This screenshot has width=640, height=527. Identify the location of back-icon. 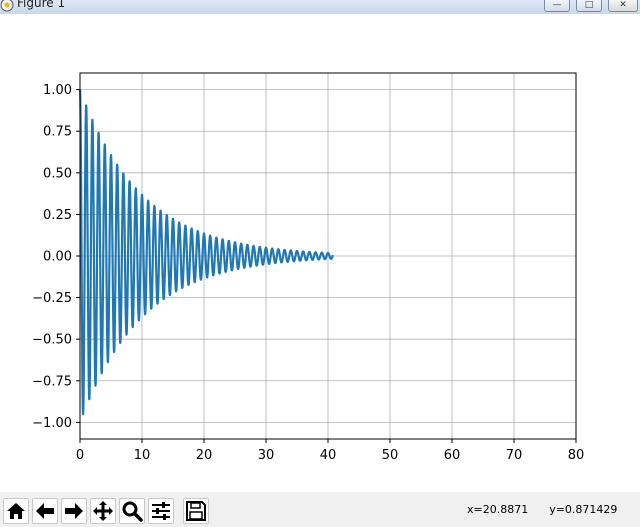
(45, 511).